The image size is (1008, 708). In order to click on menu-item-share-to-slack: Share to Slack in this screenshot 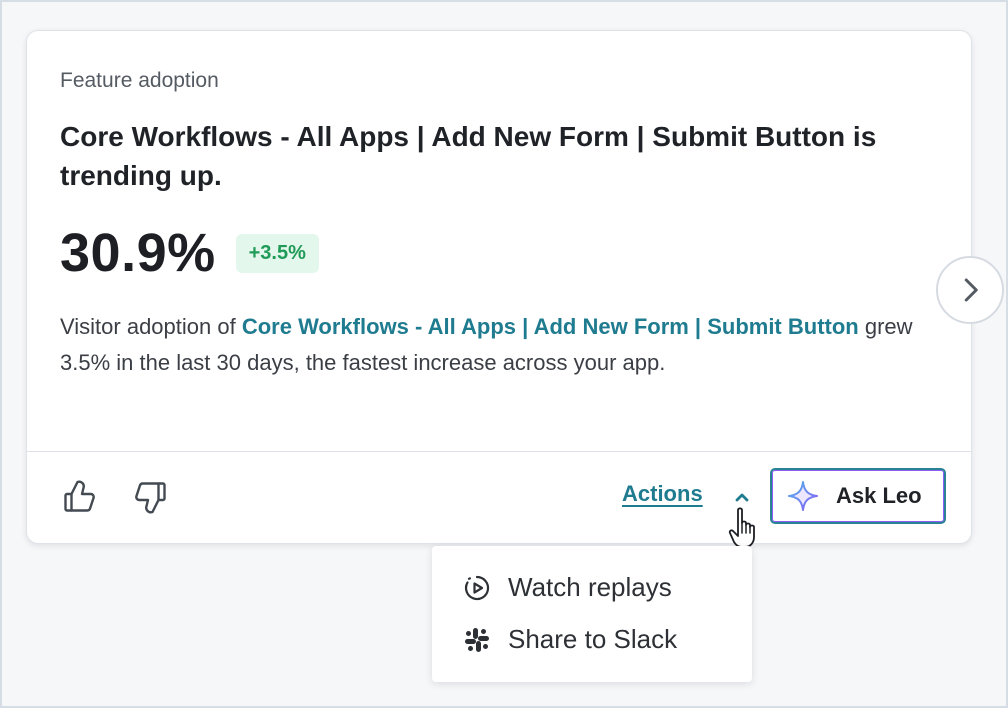, I will do `click(569, 639)`.